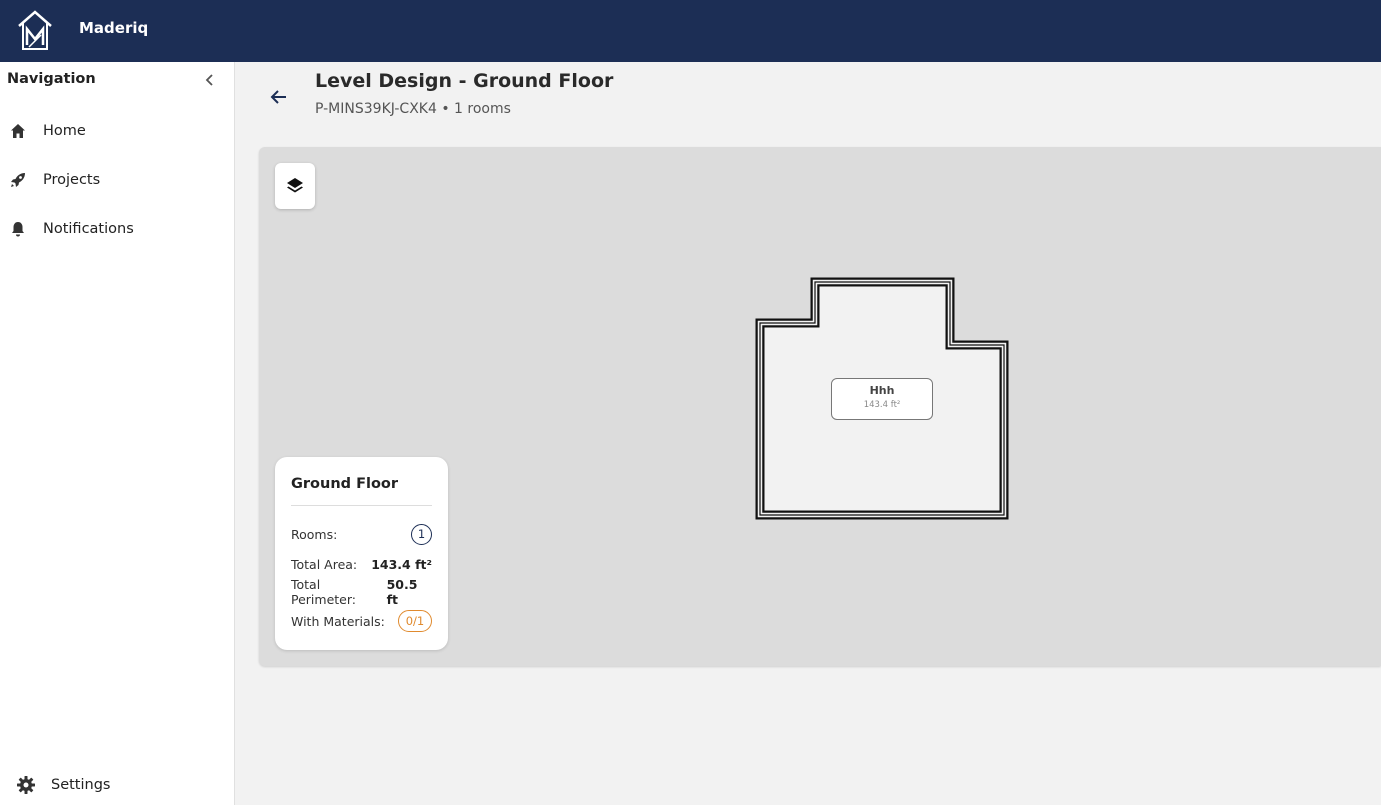 Image resolution: width=1381 pixels, height=805 pixels. Describe the element at coordinates (361, 592) in the screenshot. I see `total-perimeter-row: Total Perimeter: 50.5 ft` at that location.